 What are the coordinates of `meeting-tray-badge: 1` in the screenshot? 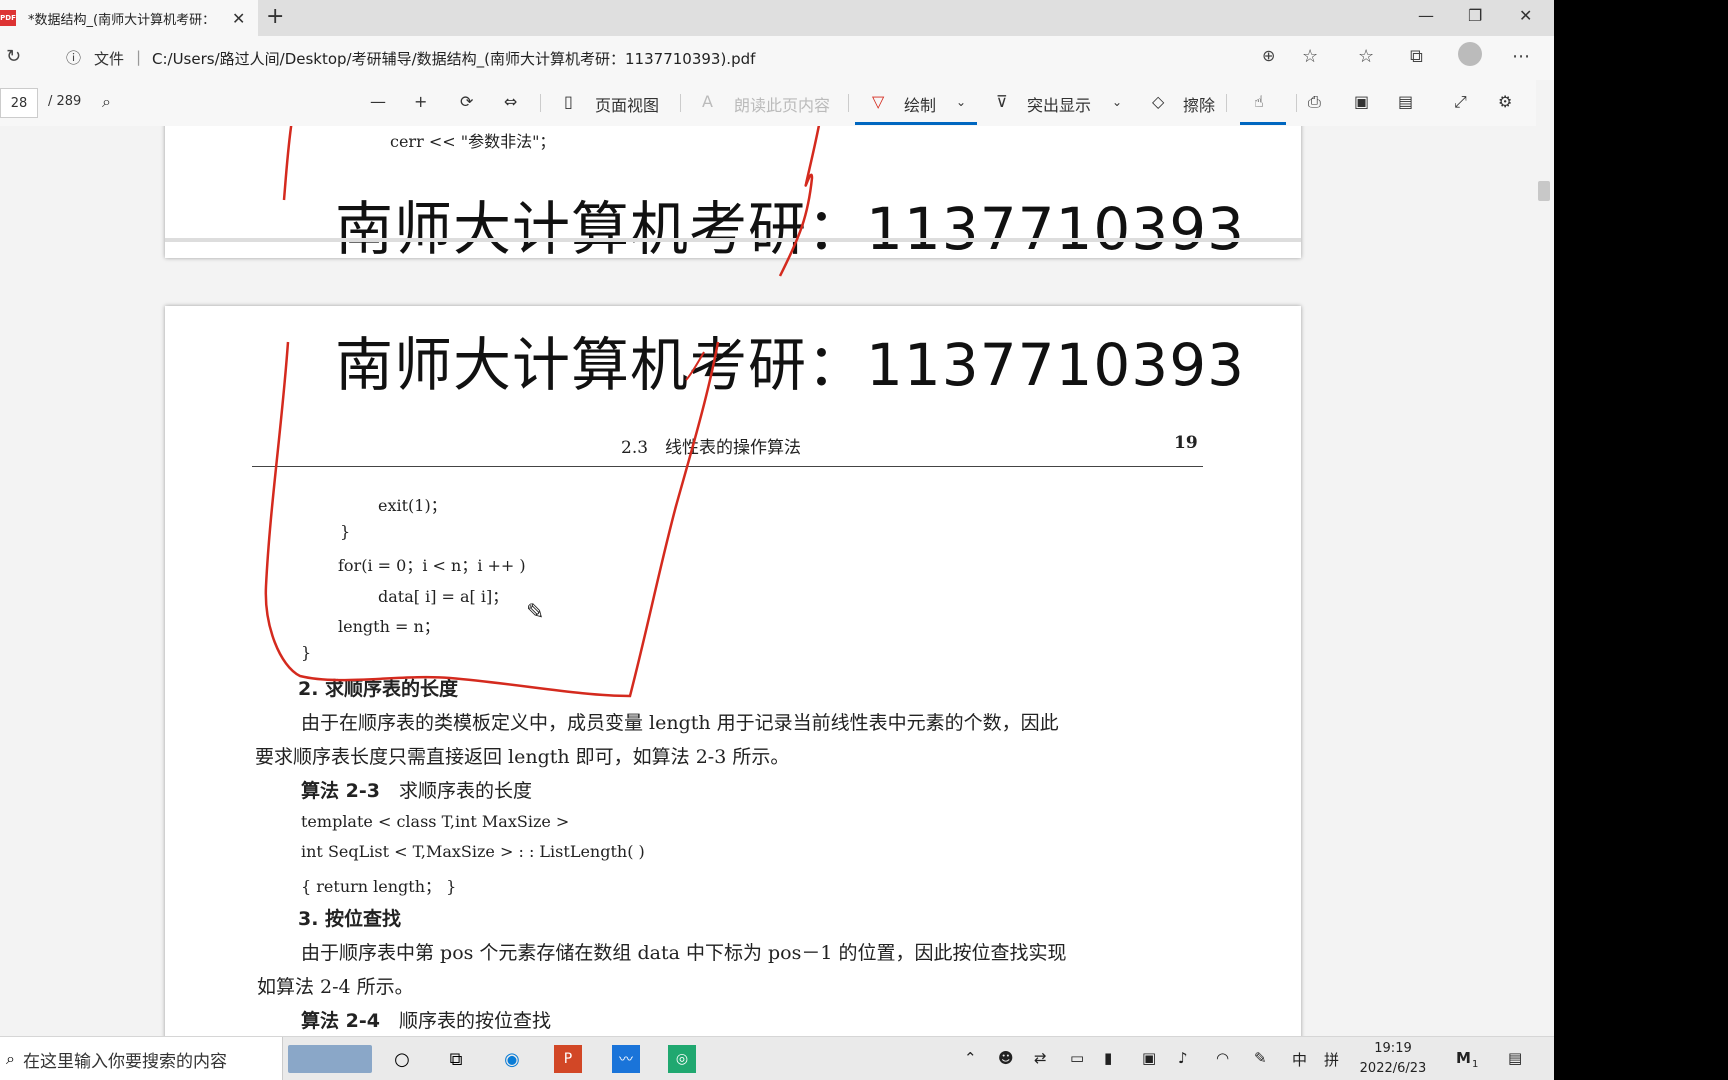 It's located at (1475, 1064).